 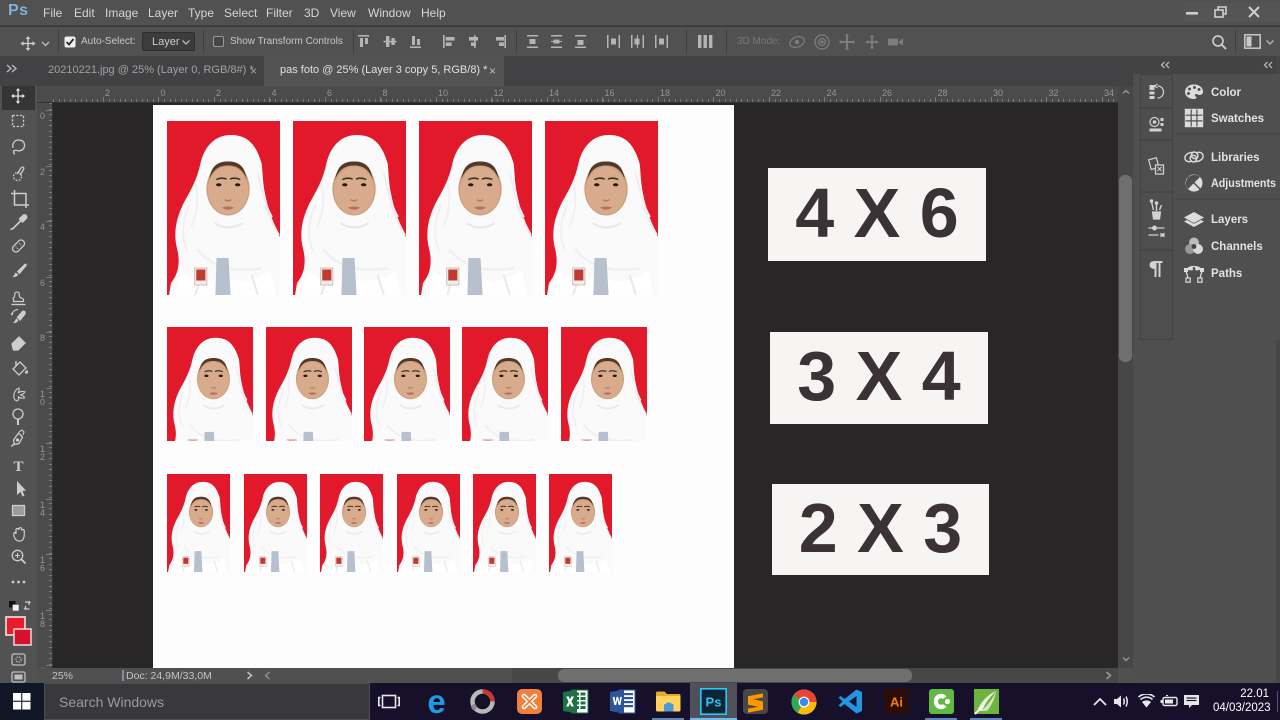 I want to click on svg-text: Ps, so click(x=714, y=702).